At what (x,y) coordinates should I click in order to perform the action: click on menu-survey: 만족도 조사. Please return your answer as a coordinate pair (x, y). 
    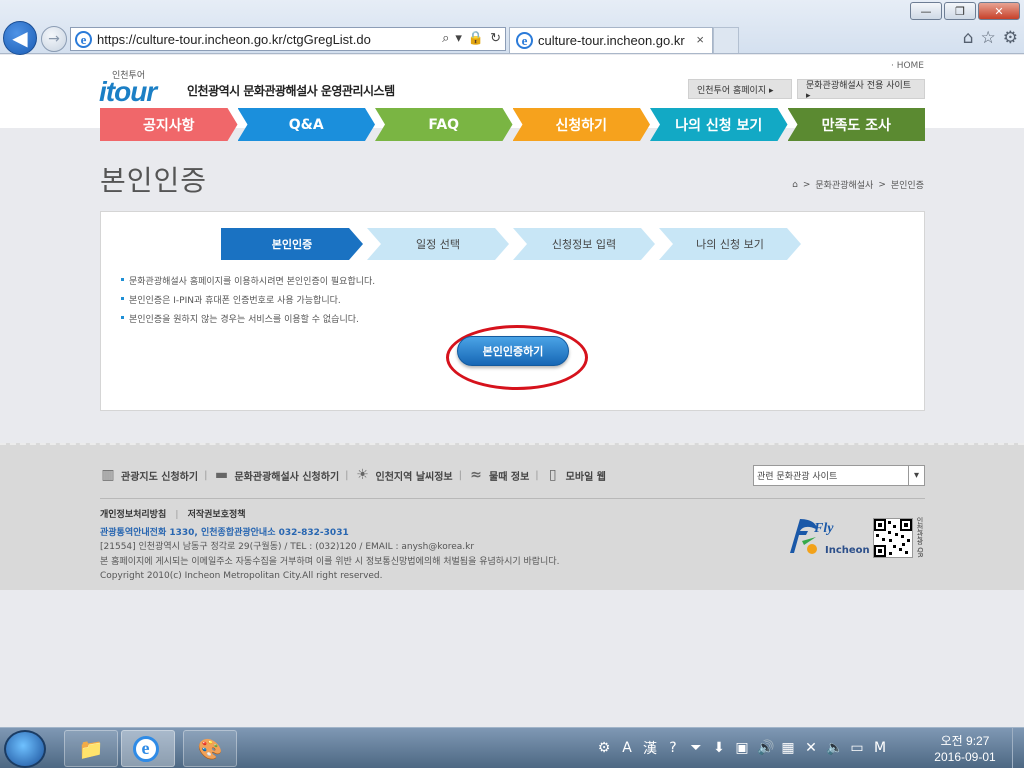
    Looking at the image, I should click on (856, 124).